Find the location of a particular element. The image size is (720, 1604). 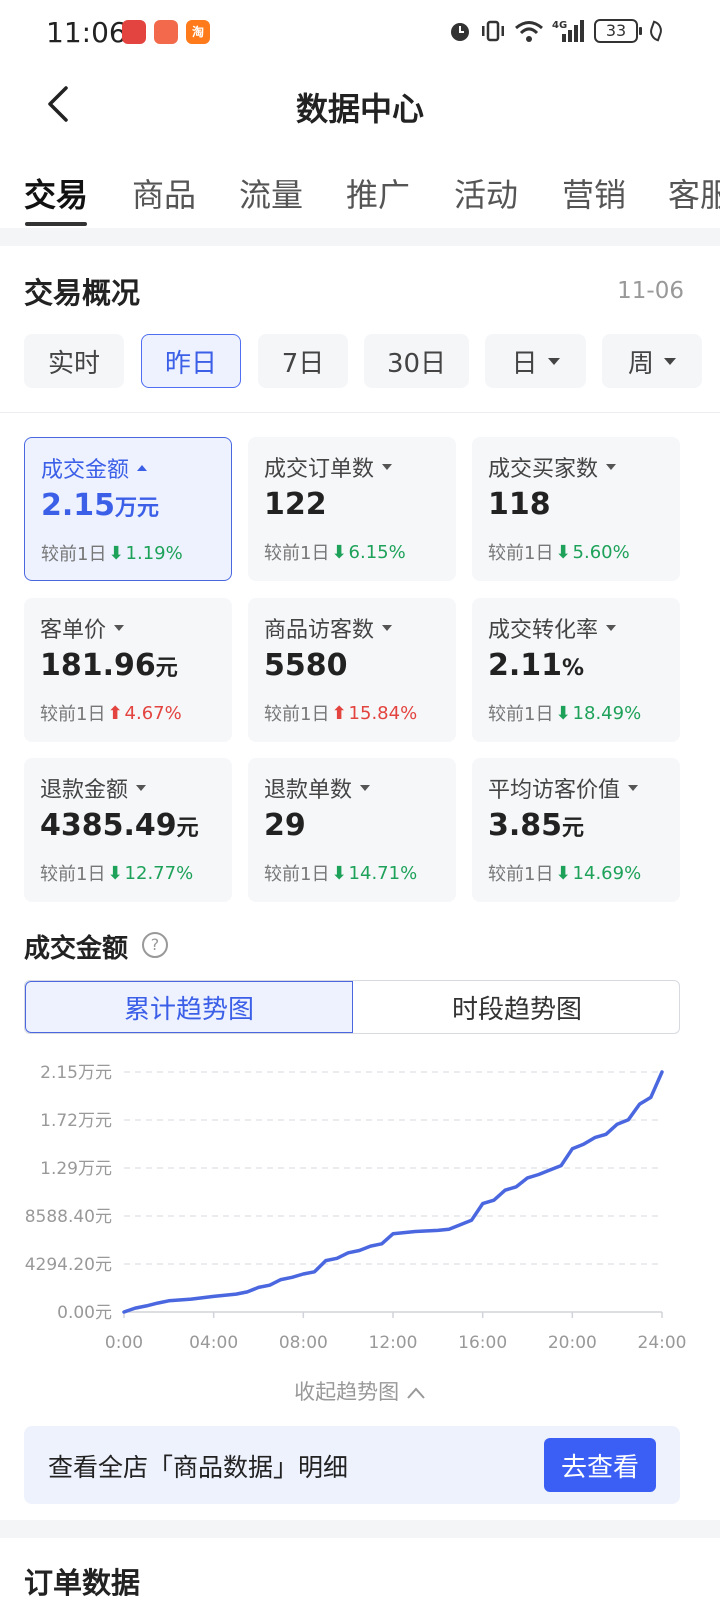

tab-promotion: 推广 is located at coordinates (378, 193).